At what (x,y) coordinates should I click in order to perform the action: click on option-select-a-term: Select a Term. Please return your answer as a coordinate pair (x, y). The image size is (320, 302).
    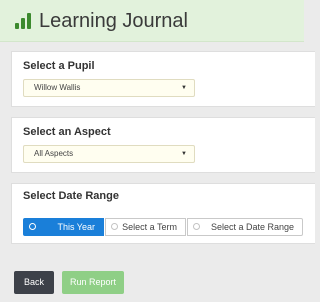
    Looking at the image, I should click on (145, 227).